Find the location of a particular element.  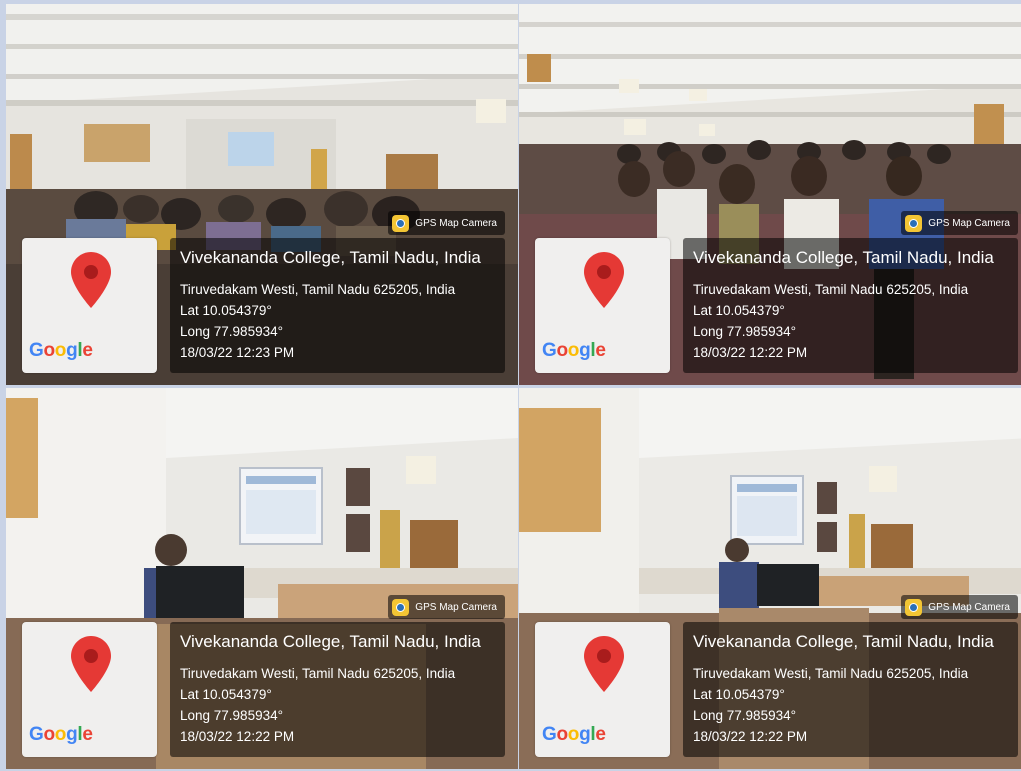

timestamp: 18/03/22 12:23 PM is located at coordinates (237, 352).